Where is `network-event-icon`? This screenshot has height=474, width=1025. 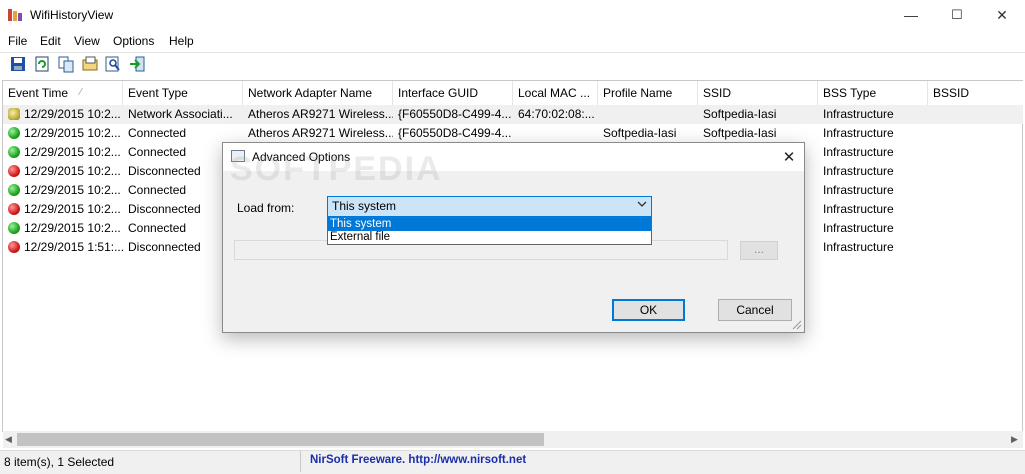 network-event-icon is located at coordinates (14, 114).